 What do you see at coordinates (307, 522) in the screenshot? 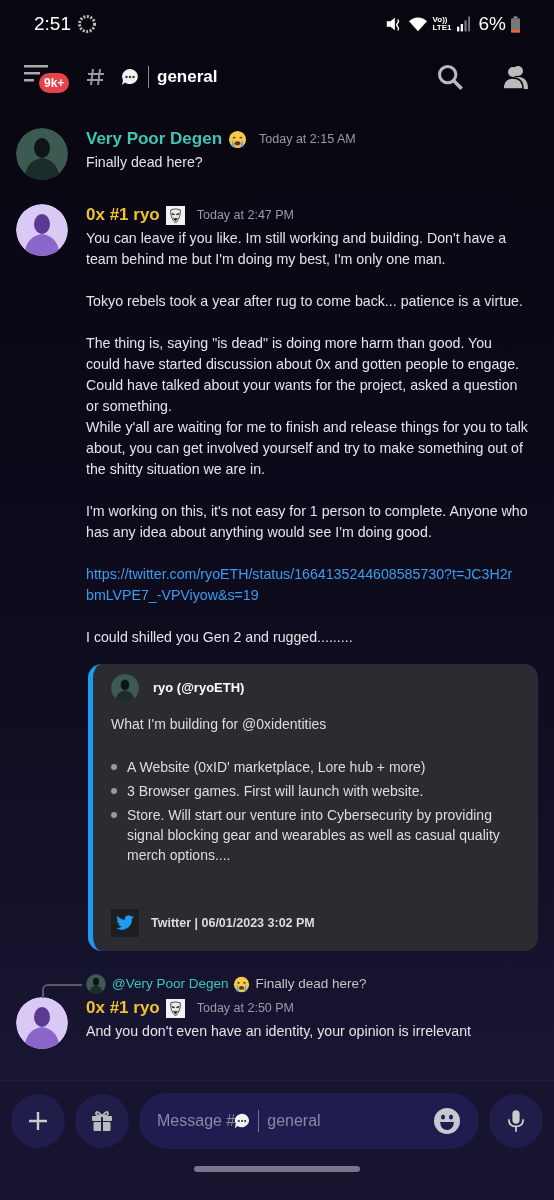
I see `message-text: I'm working on this, it's not easy for 1 person to complete. Anyone who has any idea about anything would see I'm doing good.` at bounding box center [307, 522].